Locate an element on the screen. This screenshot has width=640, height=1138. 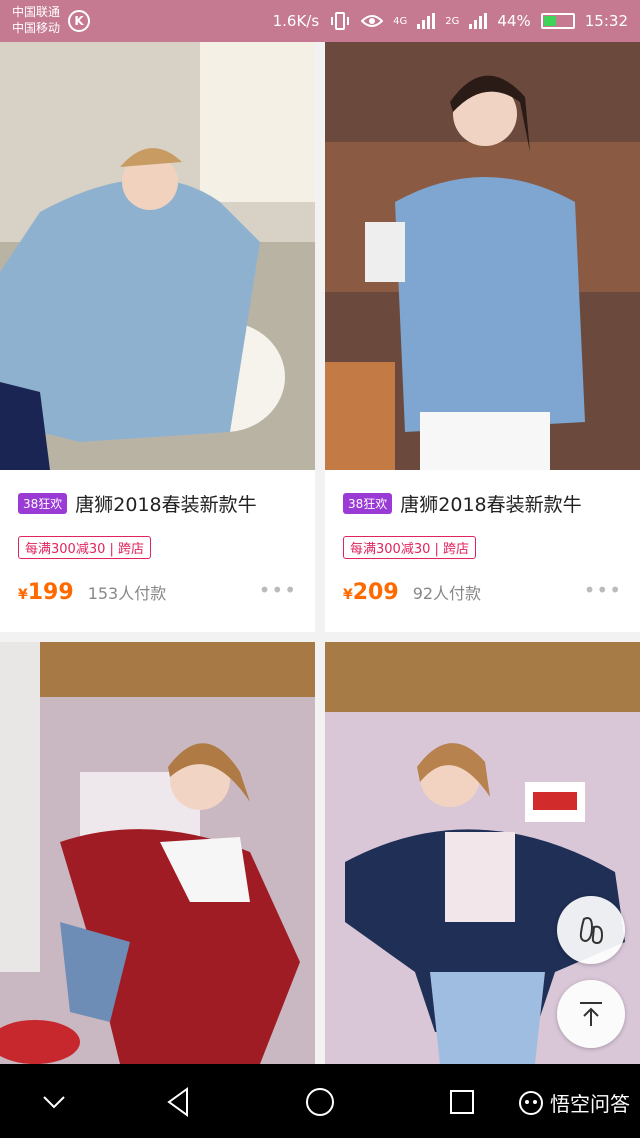
carrier-2: 中国移动 is located at coordinates (36, 28).